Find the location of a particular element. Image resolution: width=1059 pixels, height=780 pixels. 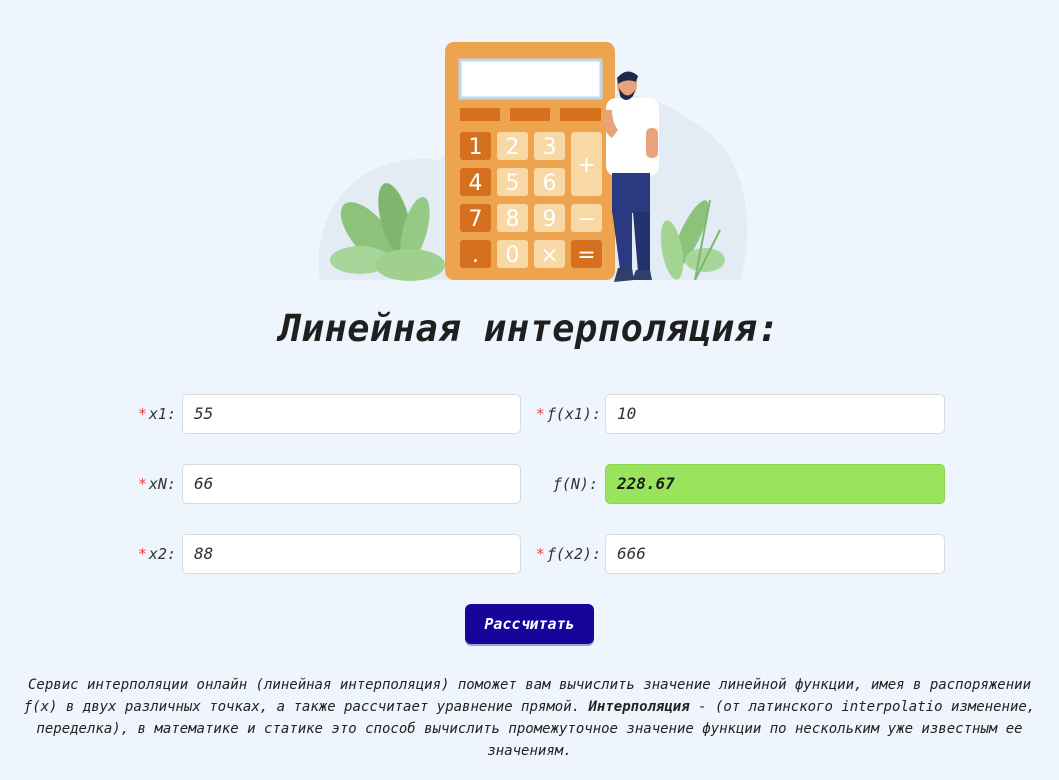

calculator-key-label: 7 is located at coordinates (476, 219).